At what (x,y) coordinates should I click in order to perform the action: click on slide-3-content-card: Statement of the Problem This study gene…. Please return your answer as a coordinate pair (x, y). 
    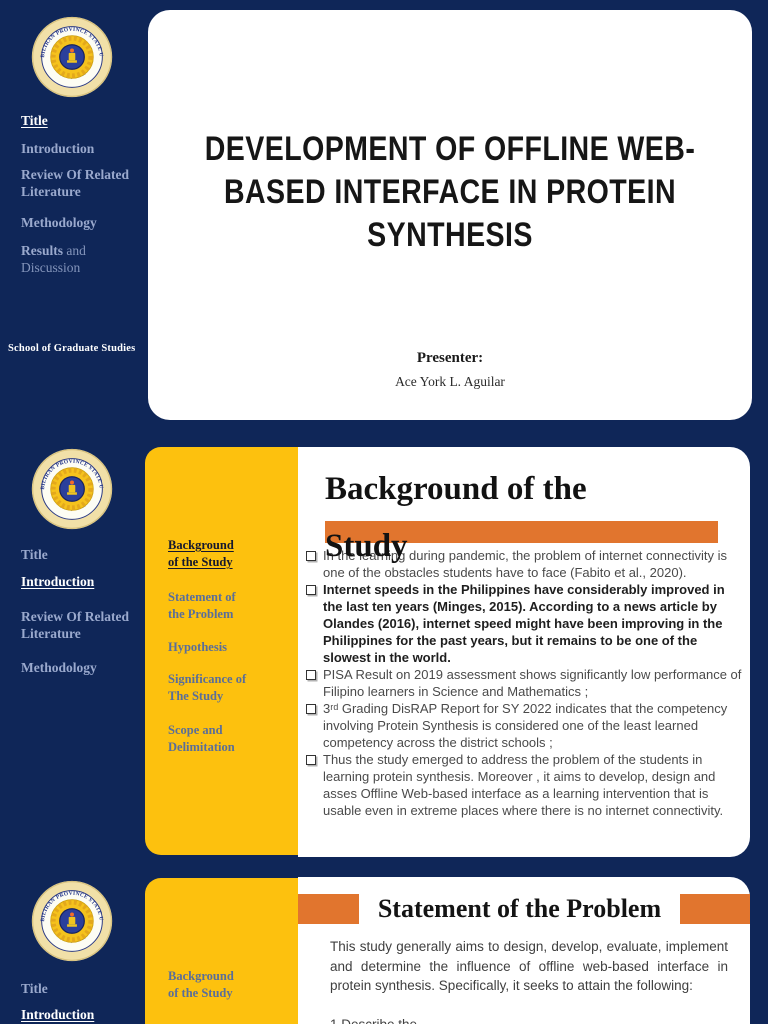
    Looking at the image, I should click on (524, 950).